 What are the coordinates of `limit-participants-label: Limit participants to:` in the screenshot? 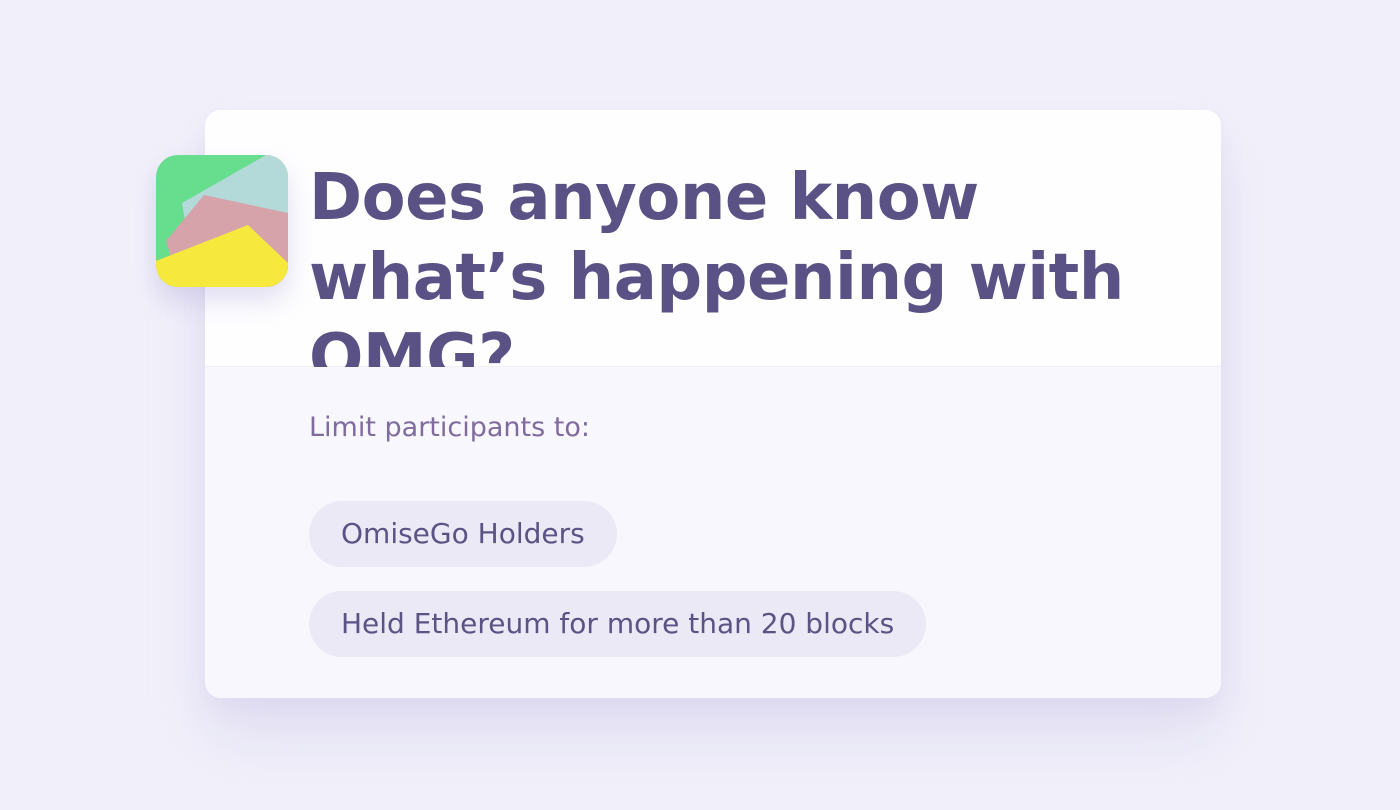 It's located at (449, 427).